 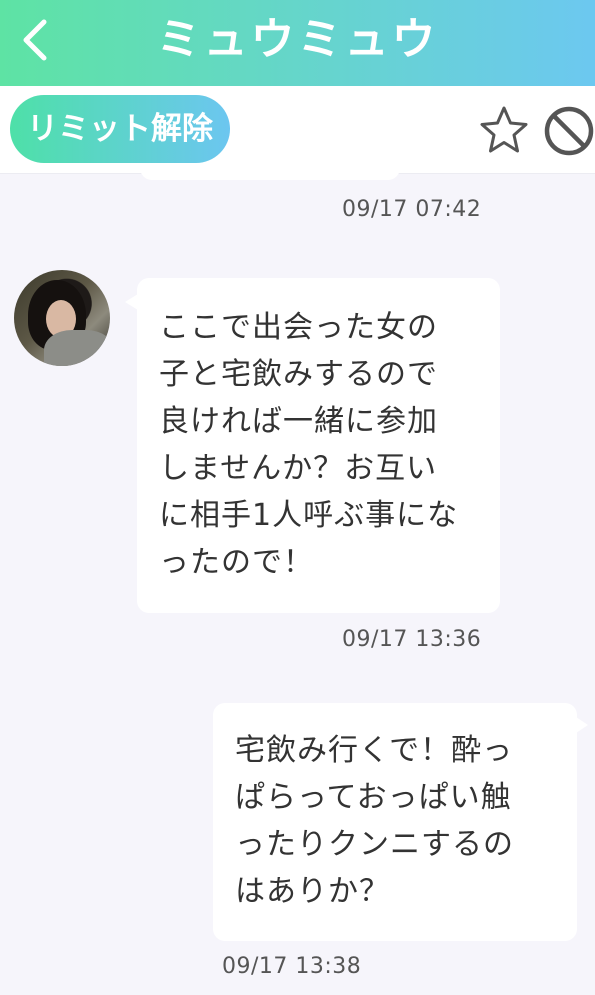 I want to click on block-button, so click(x=568, y=131).